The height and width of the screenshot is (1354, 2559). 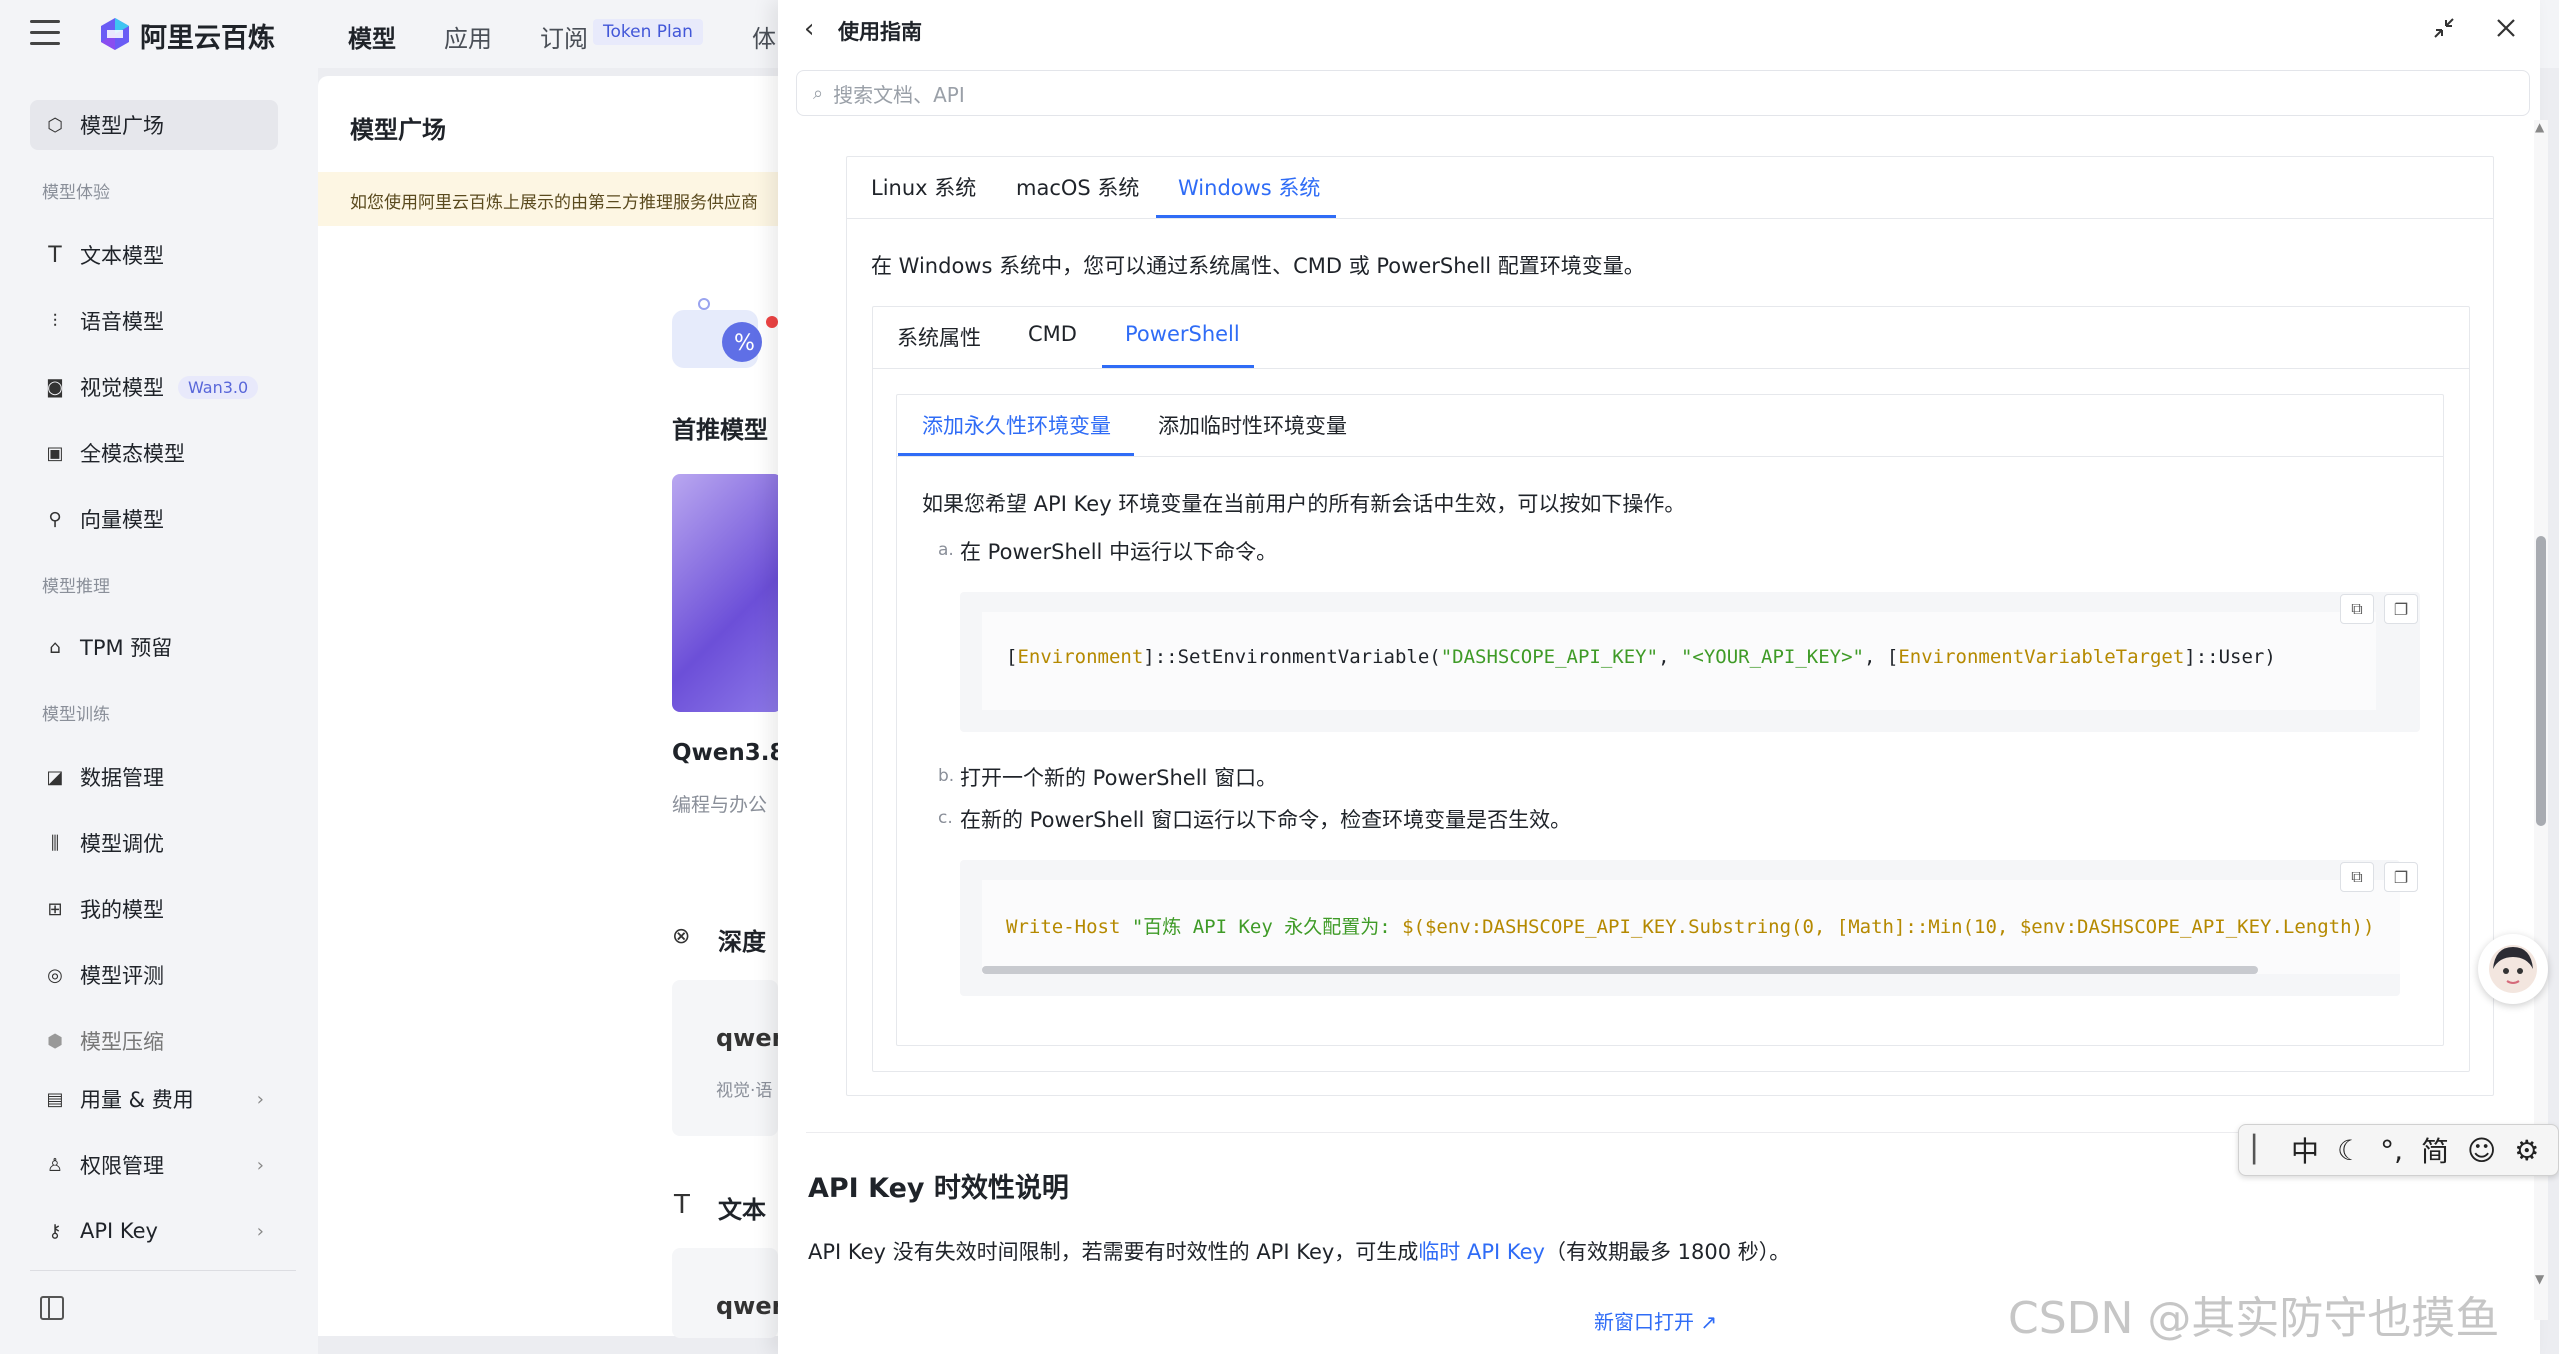 What do you see at coordinates (1119, 778) in the screenshot?
I see `step-b-text: 打开一个新的 PowerShell 窗口。` at bounding box center [1119, 778].